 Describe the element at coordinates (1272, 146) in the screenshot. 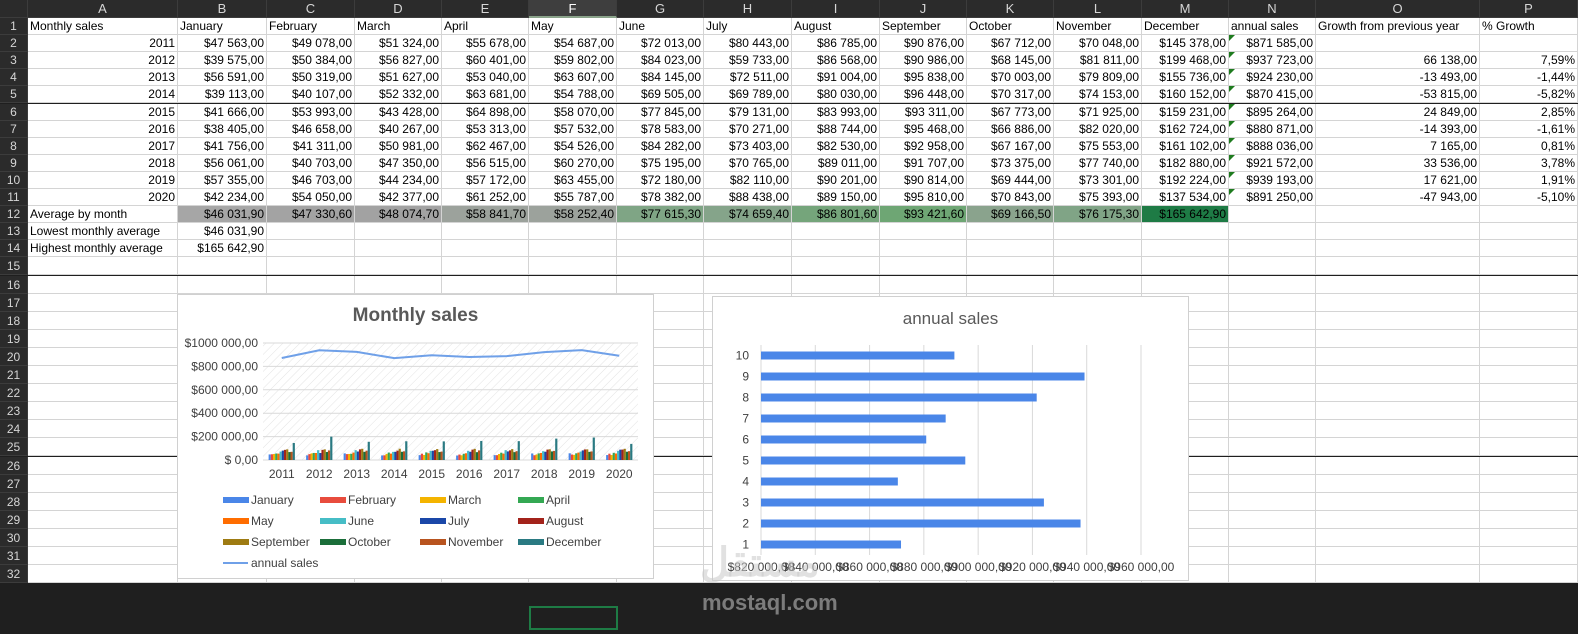

I see `cell-n8: $888 036,00` at that location.